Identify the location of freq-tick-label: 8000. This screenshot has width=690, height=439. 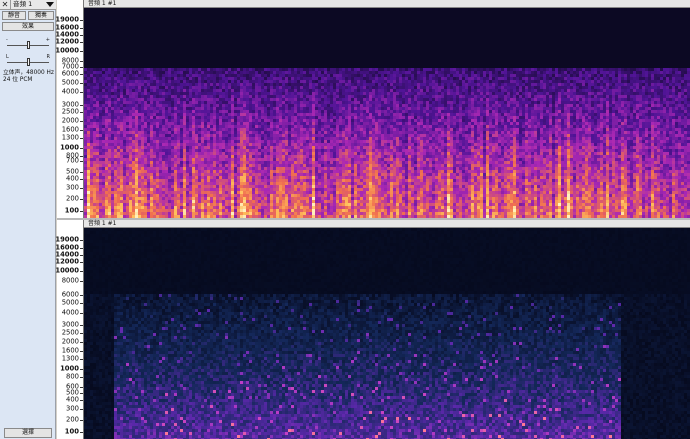
(70, 281).